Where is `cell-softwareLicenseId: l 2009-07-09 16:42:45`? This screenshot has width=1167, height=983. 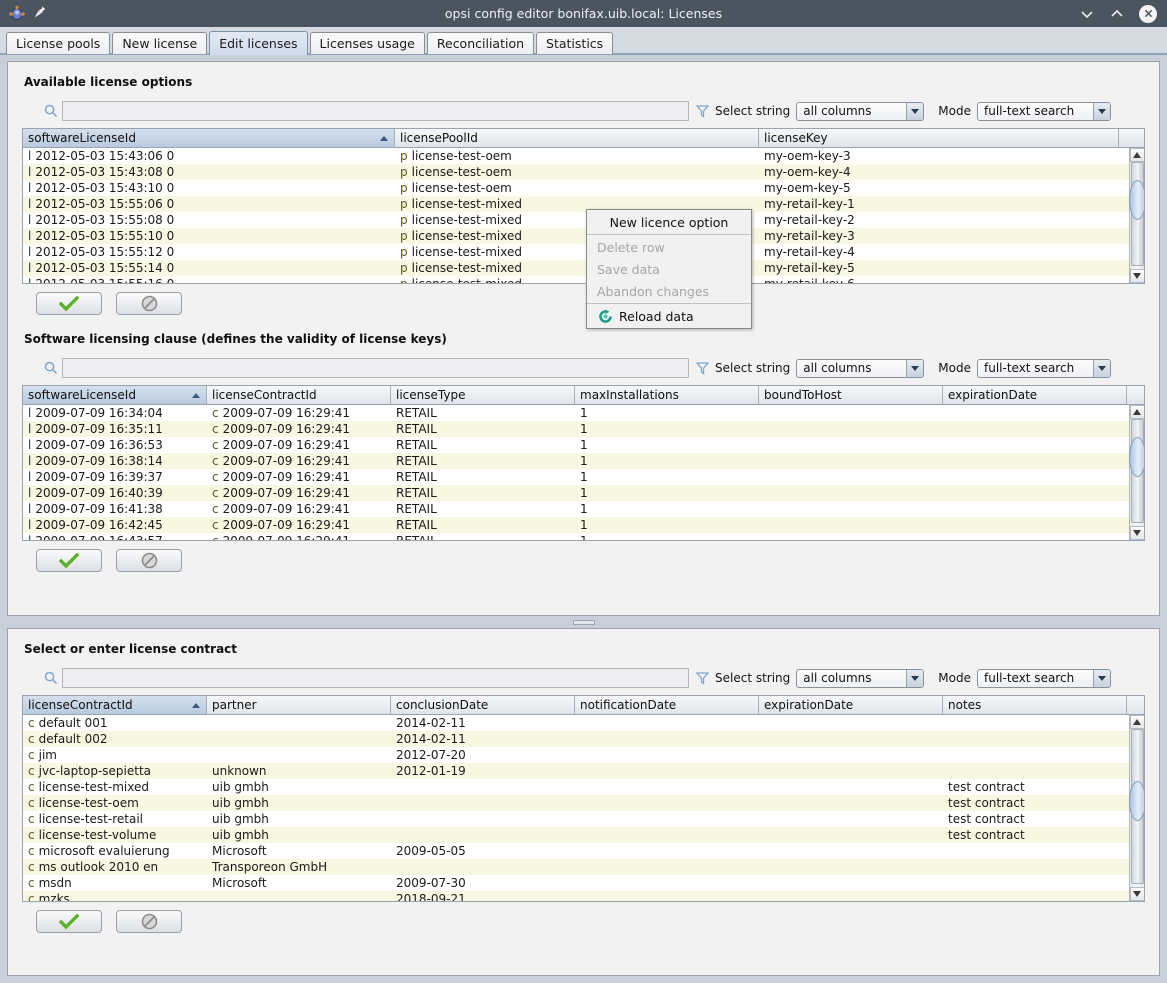 cell-softwareLicenseId: l 2009-07-09 16:42:45 is located at coordinates (115, 525).